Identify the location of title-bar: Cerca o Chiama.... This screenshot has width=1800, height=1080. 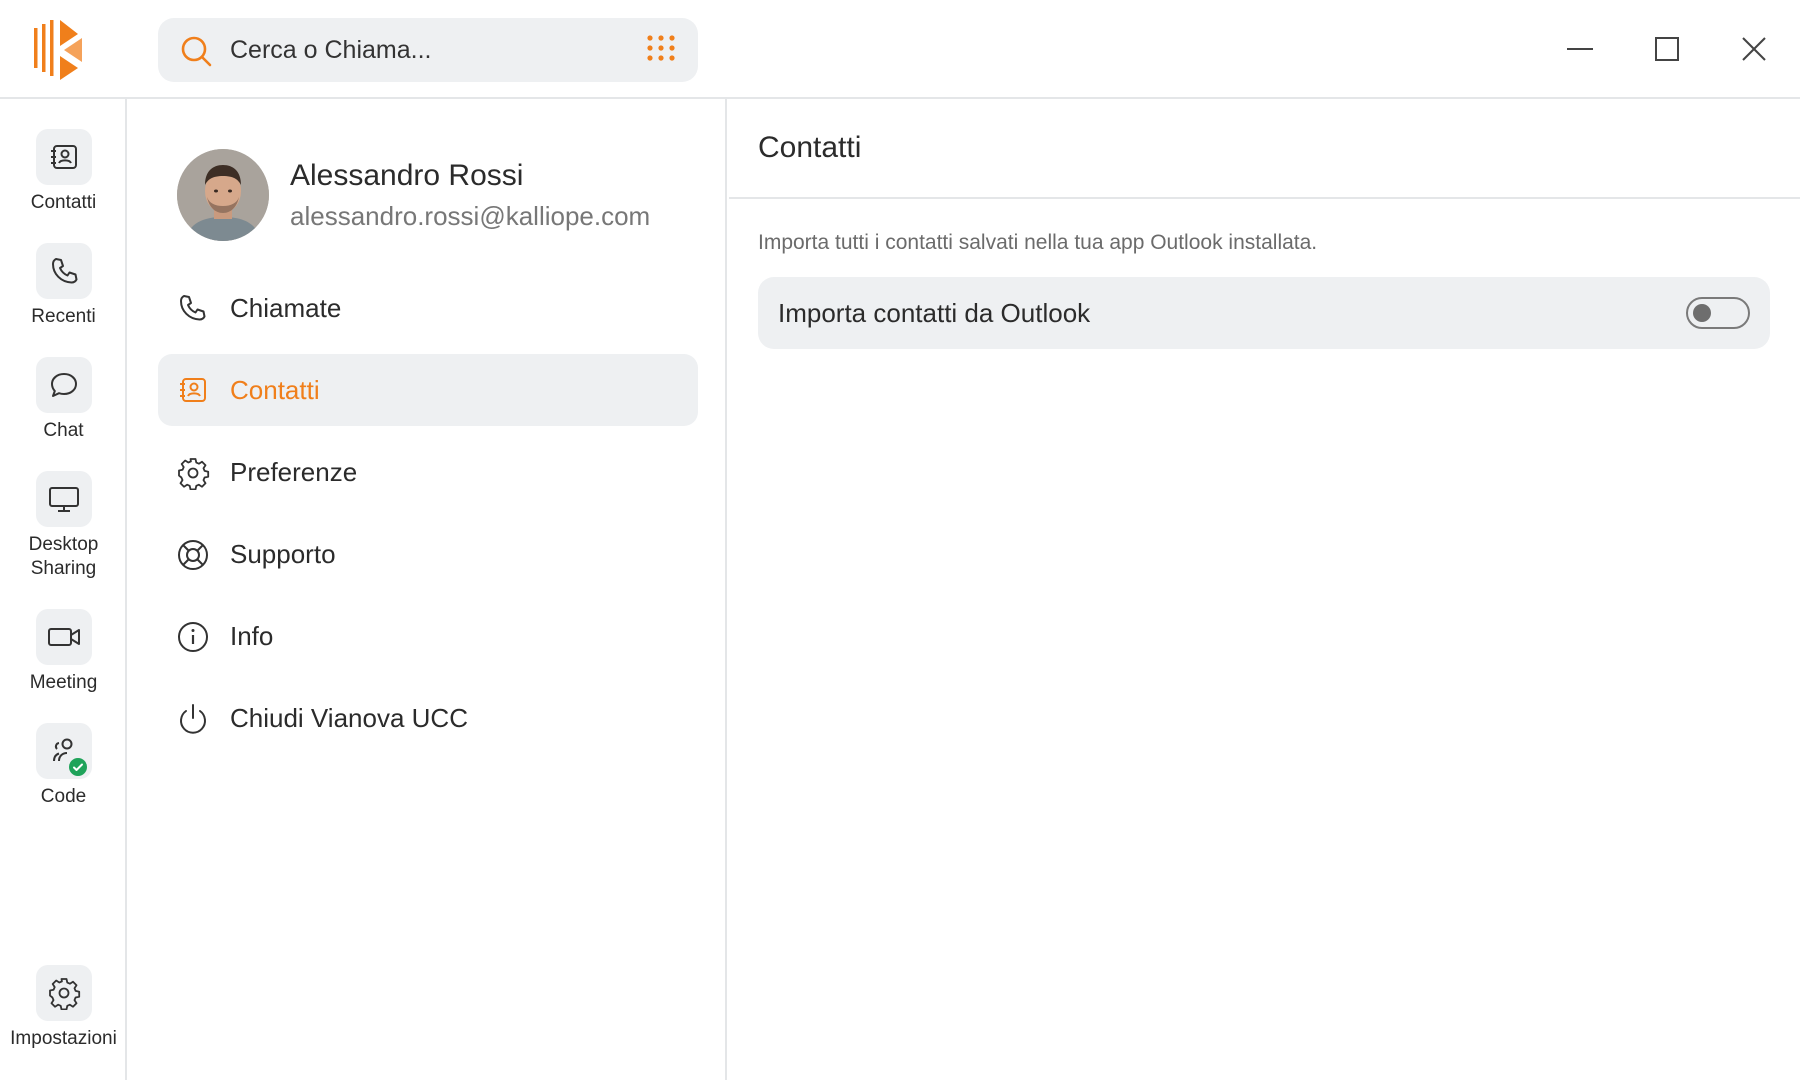
(900, 49).